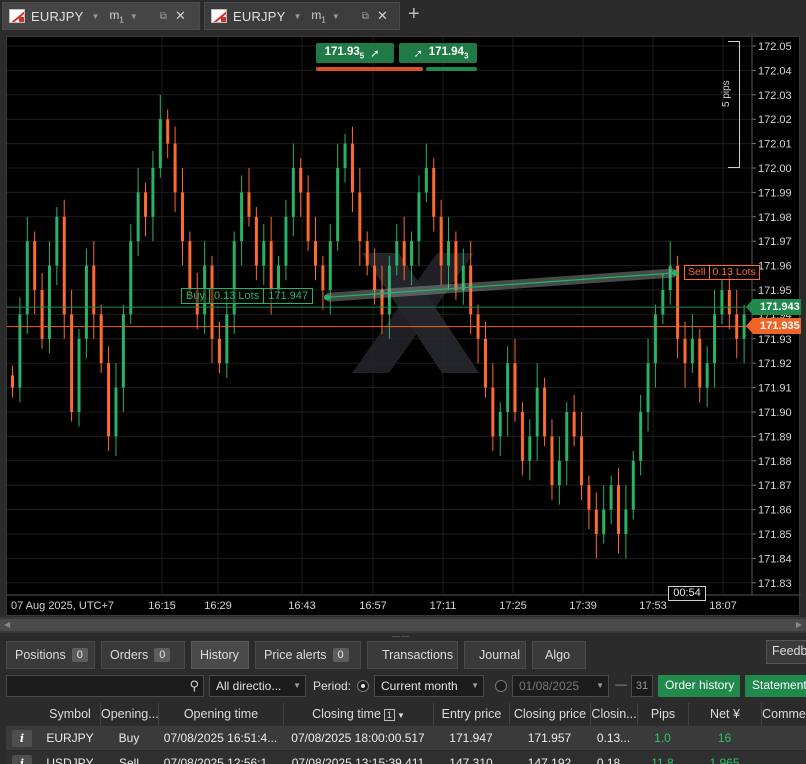  What do you see at coordinates (438, 53) in the screenshot?
I see `buy-quote-button: ➚ 171.943` at bounding box center [438, 53].